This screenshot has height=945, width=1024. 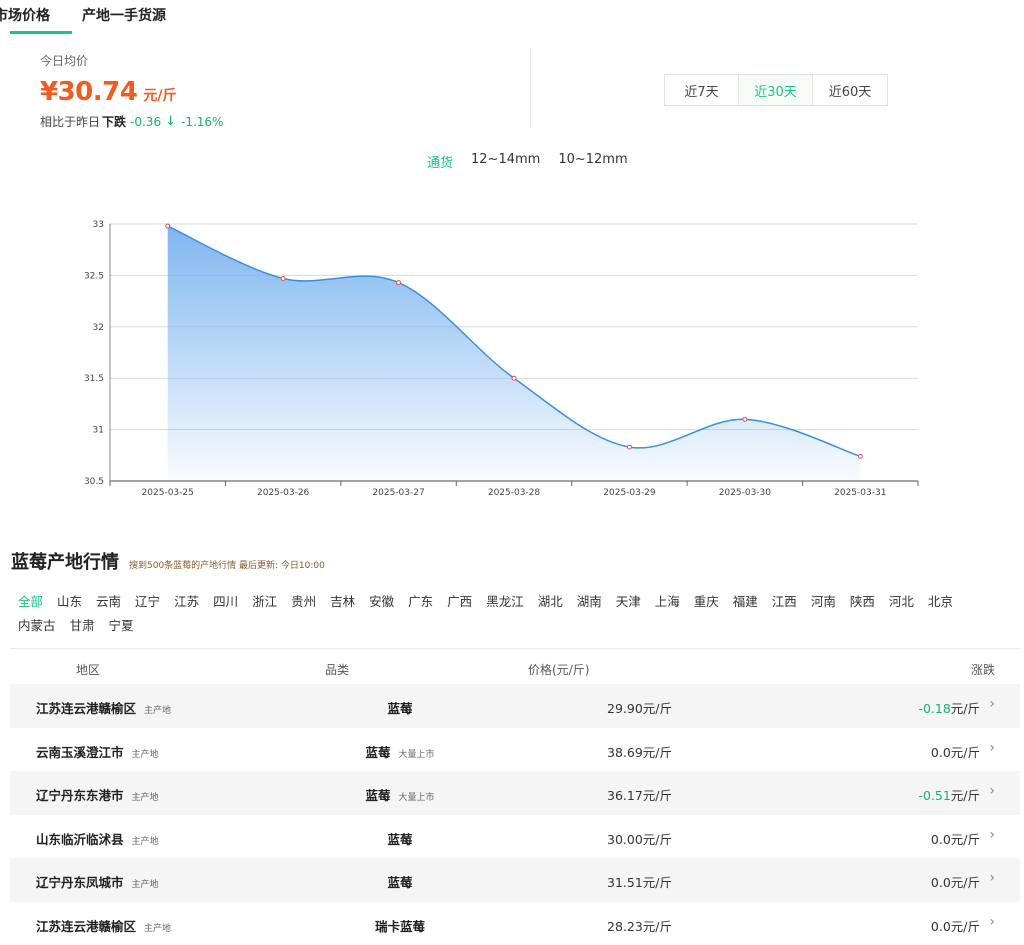 I want to click on market-tabs: 市场价格 产地一手货源, so click(x=83, y=17).